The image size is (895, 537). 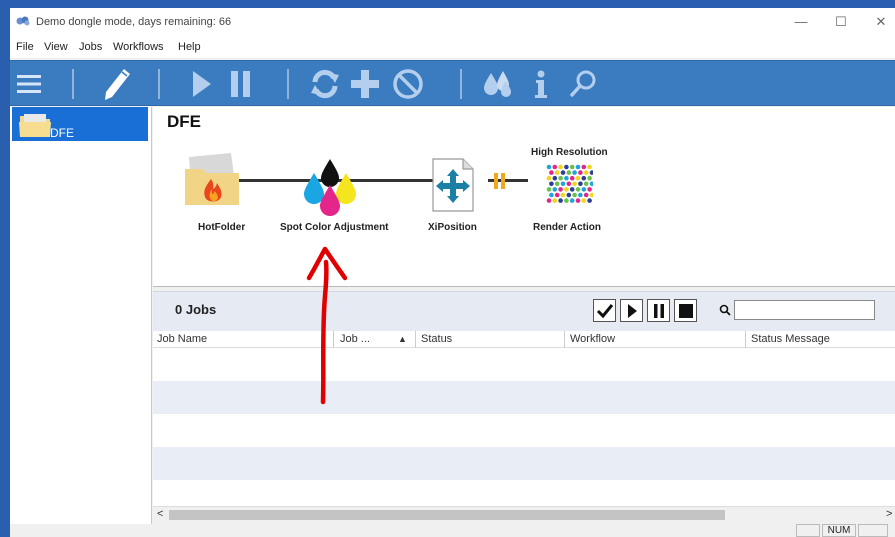 What do you see at coordinates (498, 84) in the screenshot?
I see `ink-drops-icon` at bounding box center [498, 84].